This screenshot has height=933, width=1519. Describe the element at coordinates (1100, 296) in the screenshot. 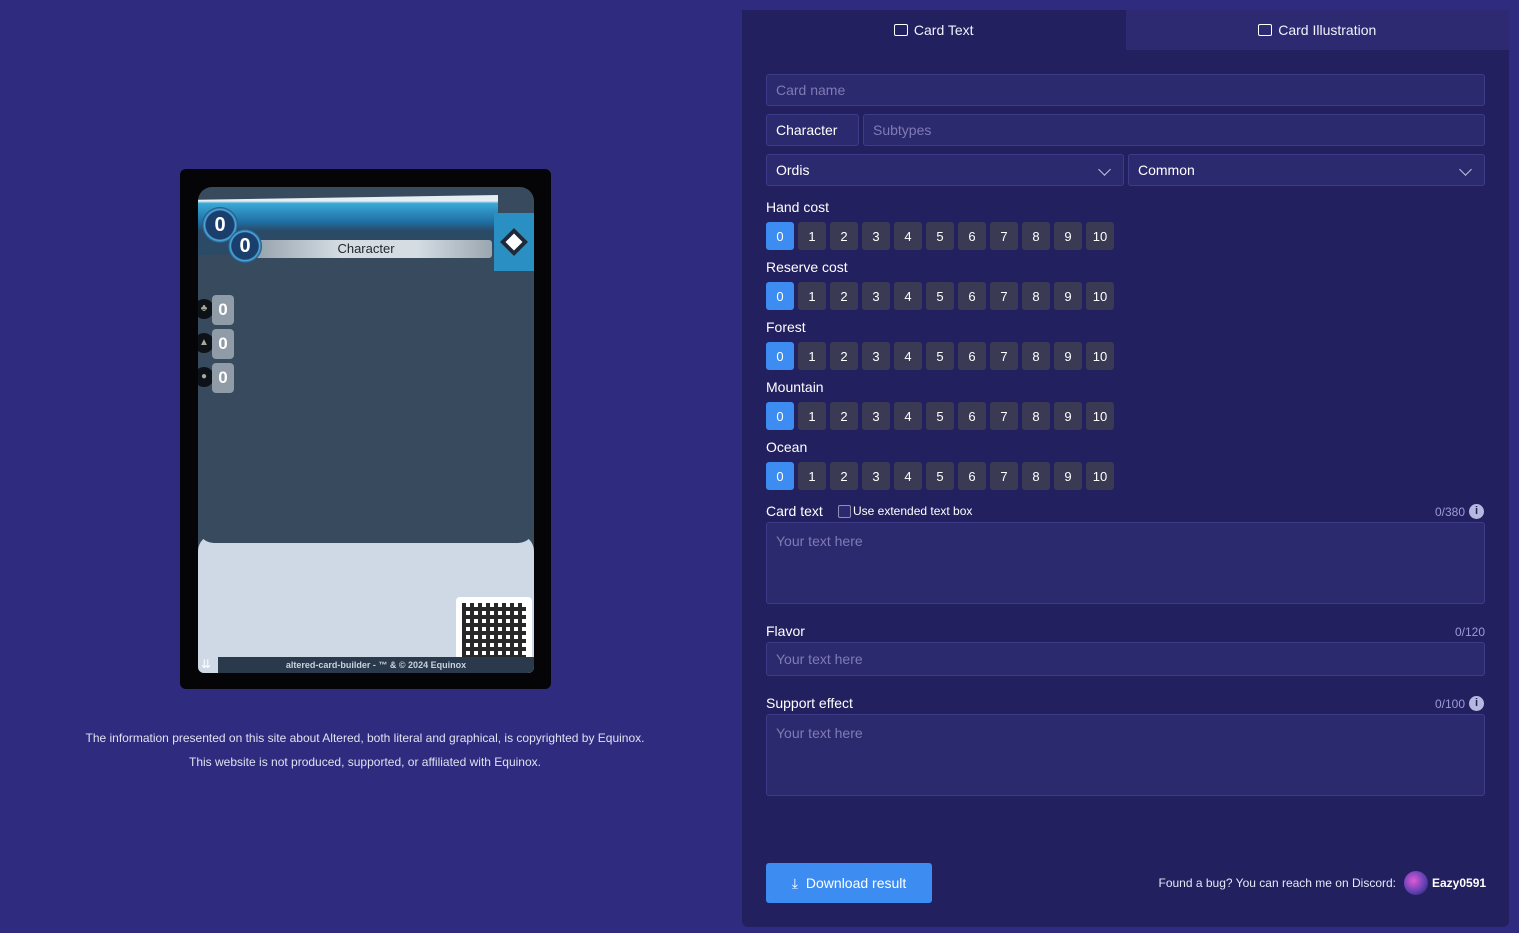

I see `reserve-value-10-button: 10` at that location.